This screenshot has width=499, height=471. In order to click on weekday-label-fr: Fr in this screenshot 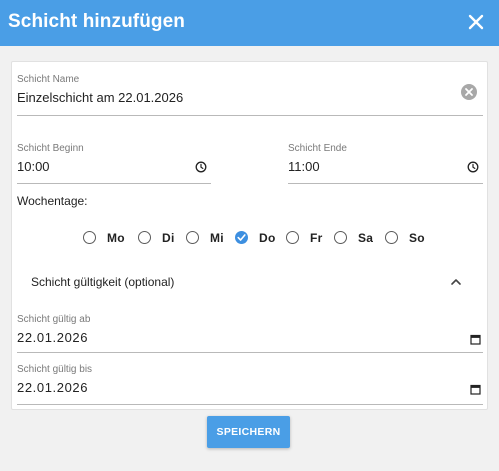, I will do `click(316, 238)`.